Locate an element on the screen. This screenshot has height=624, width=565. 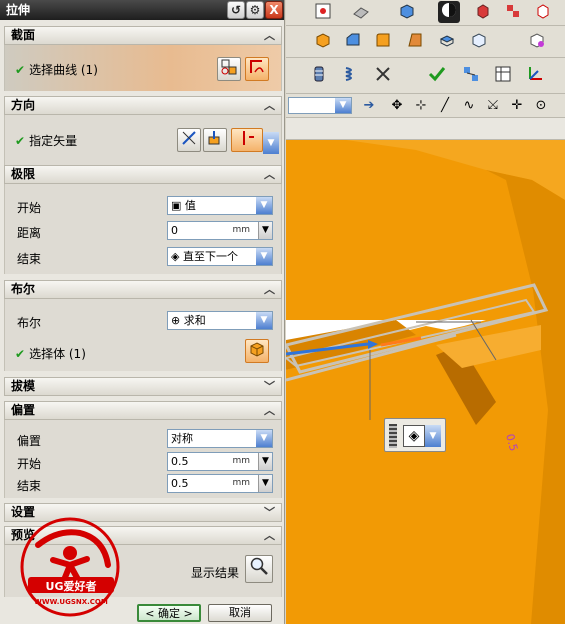
section-header-offset: 偏置 ︿ is located at coordinates (143, 410).